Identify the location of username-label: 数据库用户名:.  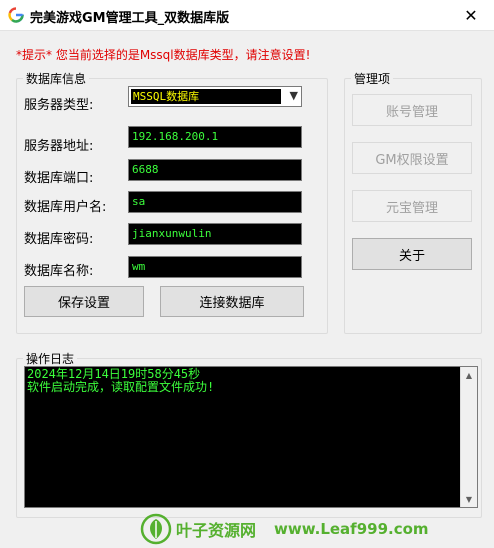
(65, 207).